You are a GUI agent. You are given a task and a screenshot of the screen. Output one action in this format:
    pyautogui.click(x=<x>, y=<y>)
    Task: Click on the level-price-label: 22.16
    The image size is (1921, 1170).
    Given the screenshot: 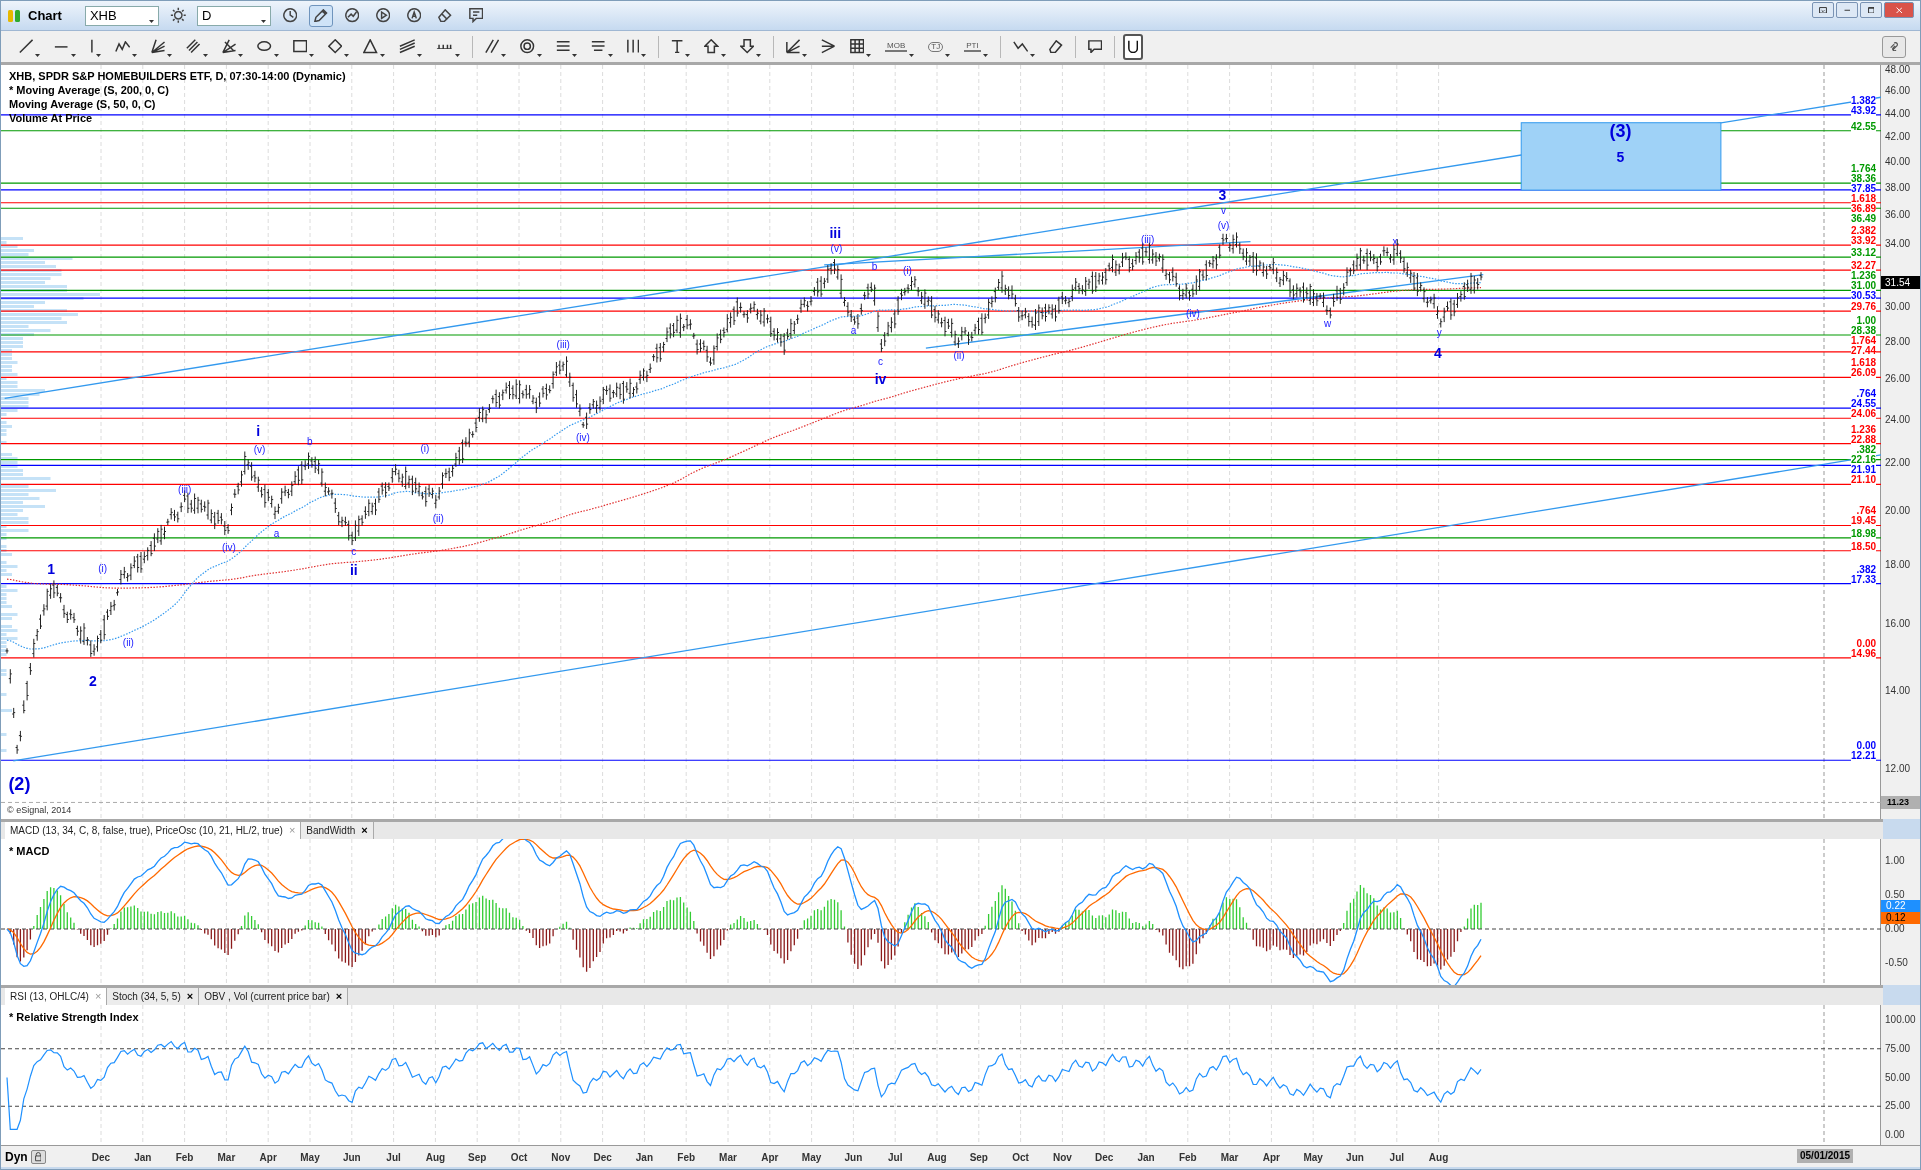 What is the action you would take?
    pyautogui.click(x=1864, y=459)
    